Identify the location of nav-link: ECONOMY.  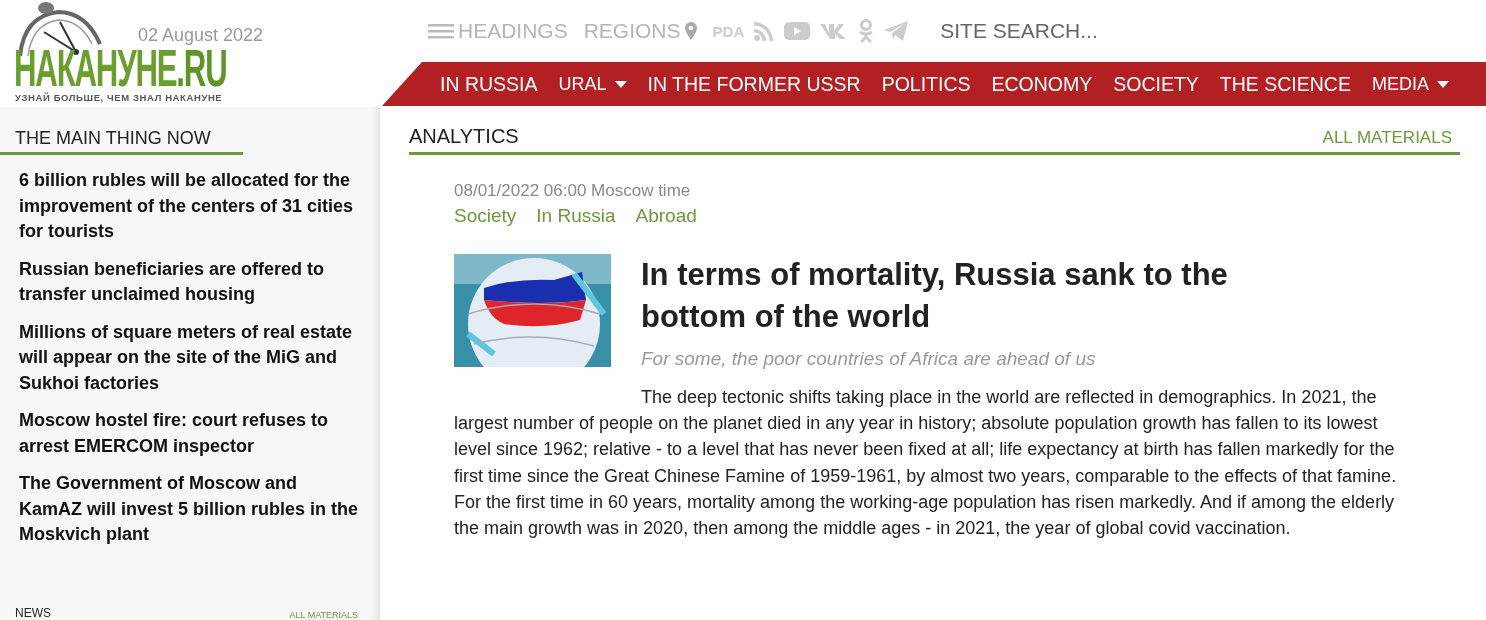
(1042, 84).